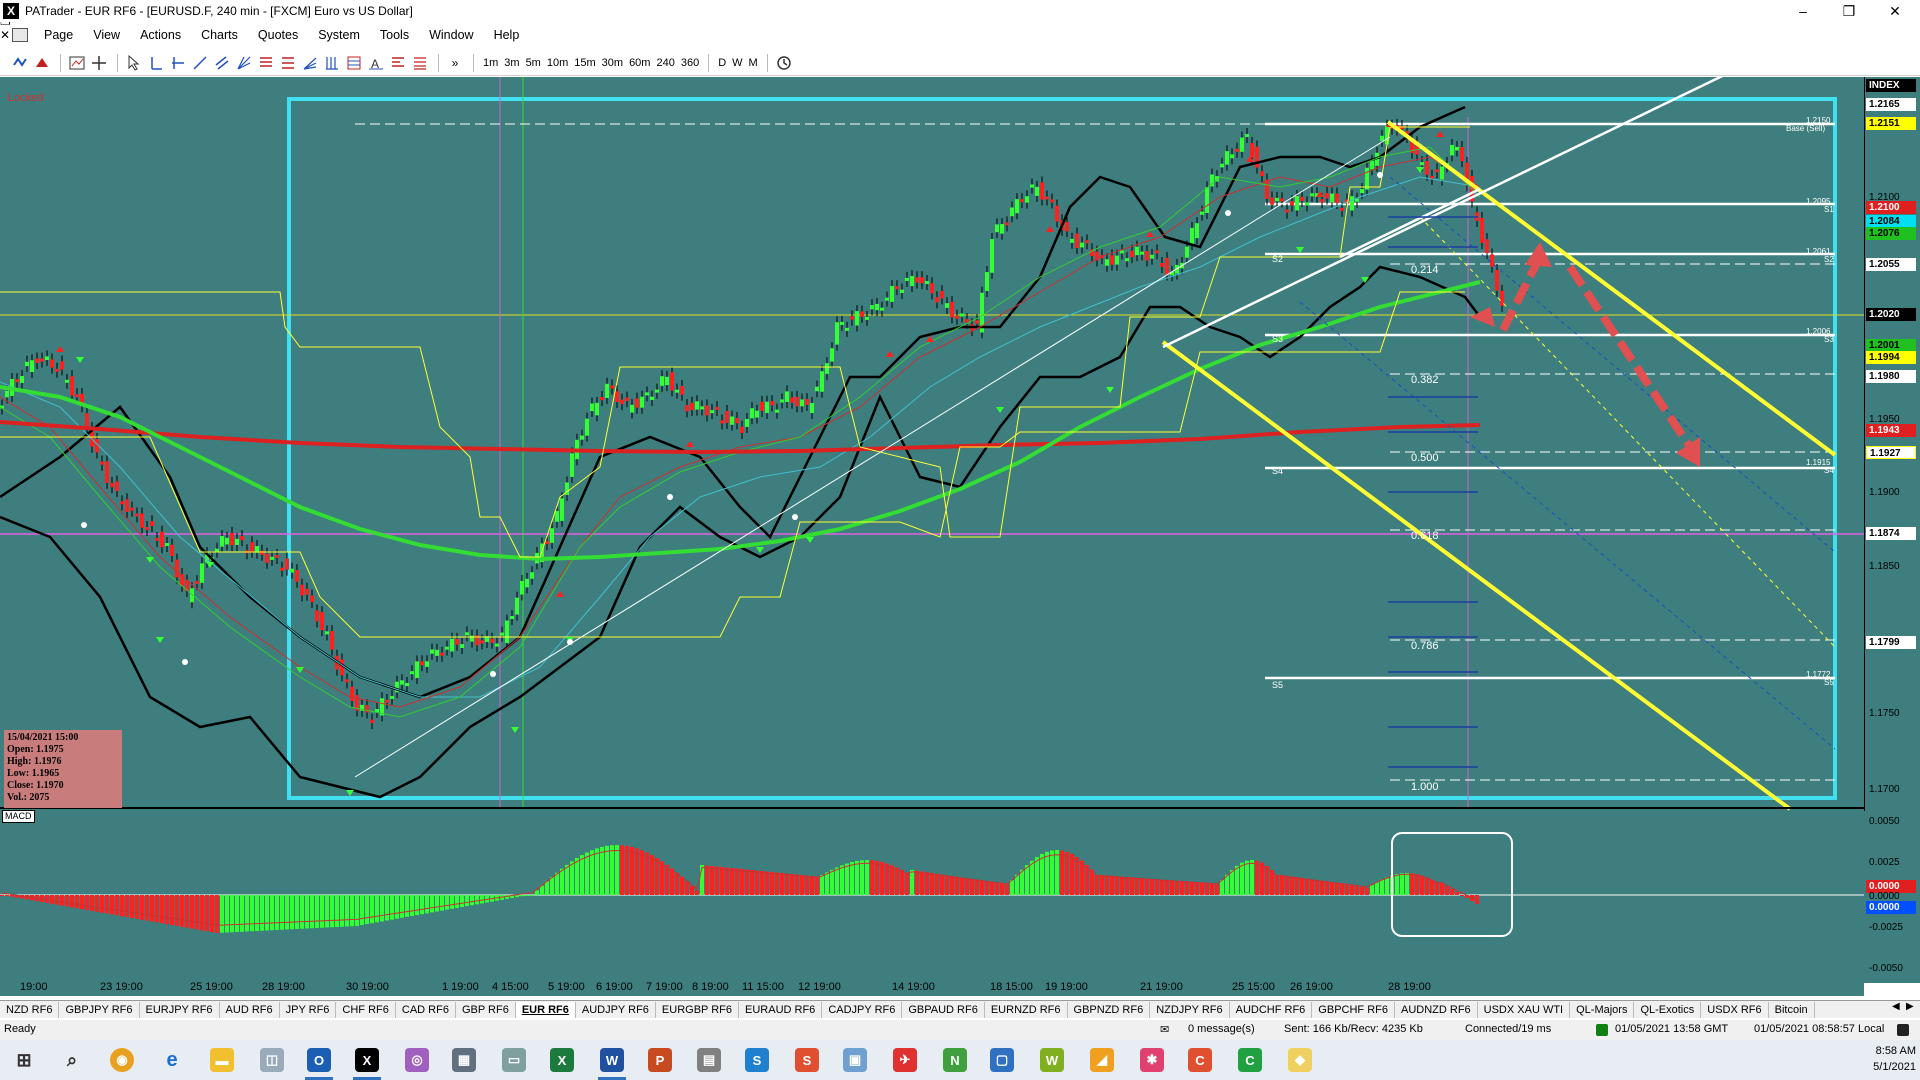 The width and height of the screenshot is (1920, 1080). What do you see at coordinates (1271, 1009) in the screenshot?
I see `symbol-tab: AUDCHF RF6` at bounding box center [1271, 1009].